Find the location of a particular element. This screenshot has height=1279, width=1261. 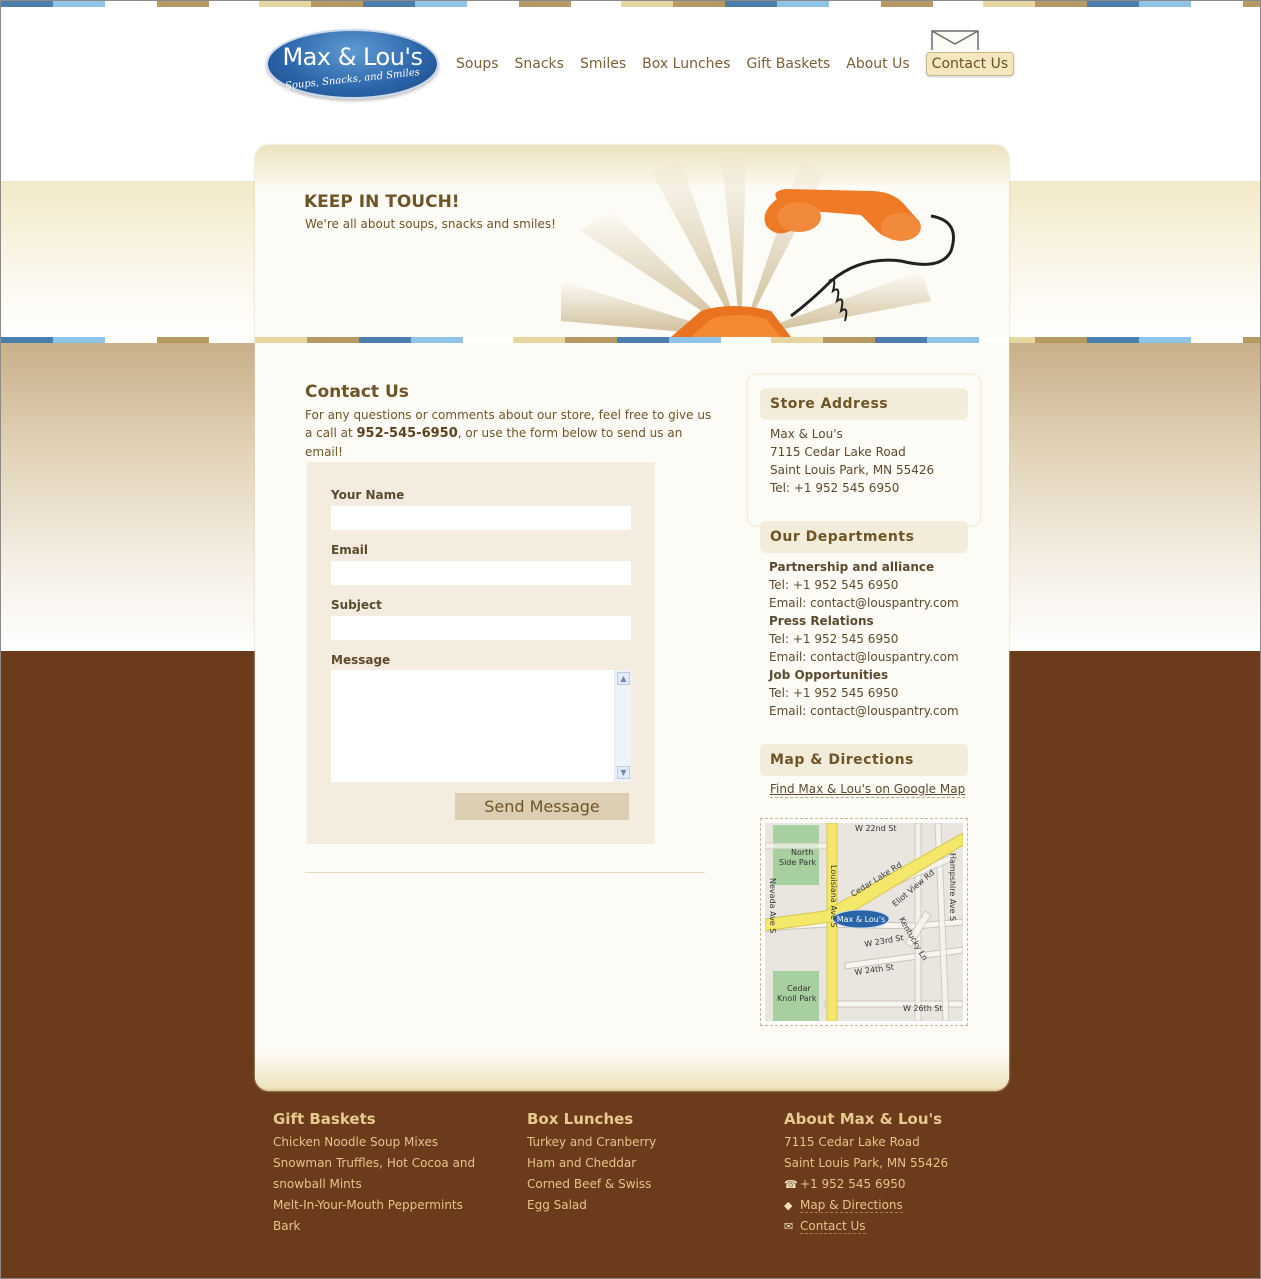

name-label: Your Name is located at coordinates (368, 495).